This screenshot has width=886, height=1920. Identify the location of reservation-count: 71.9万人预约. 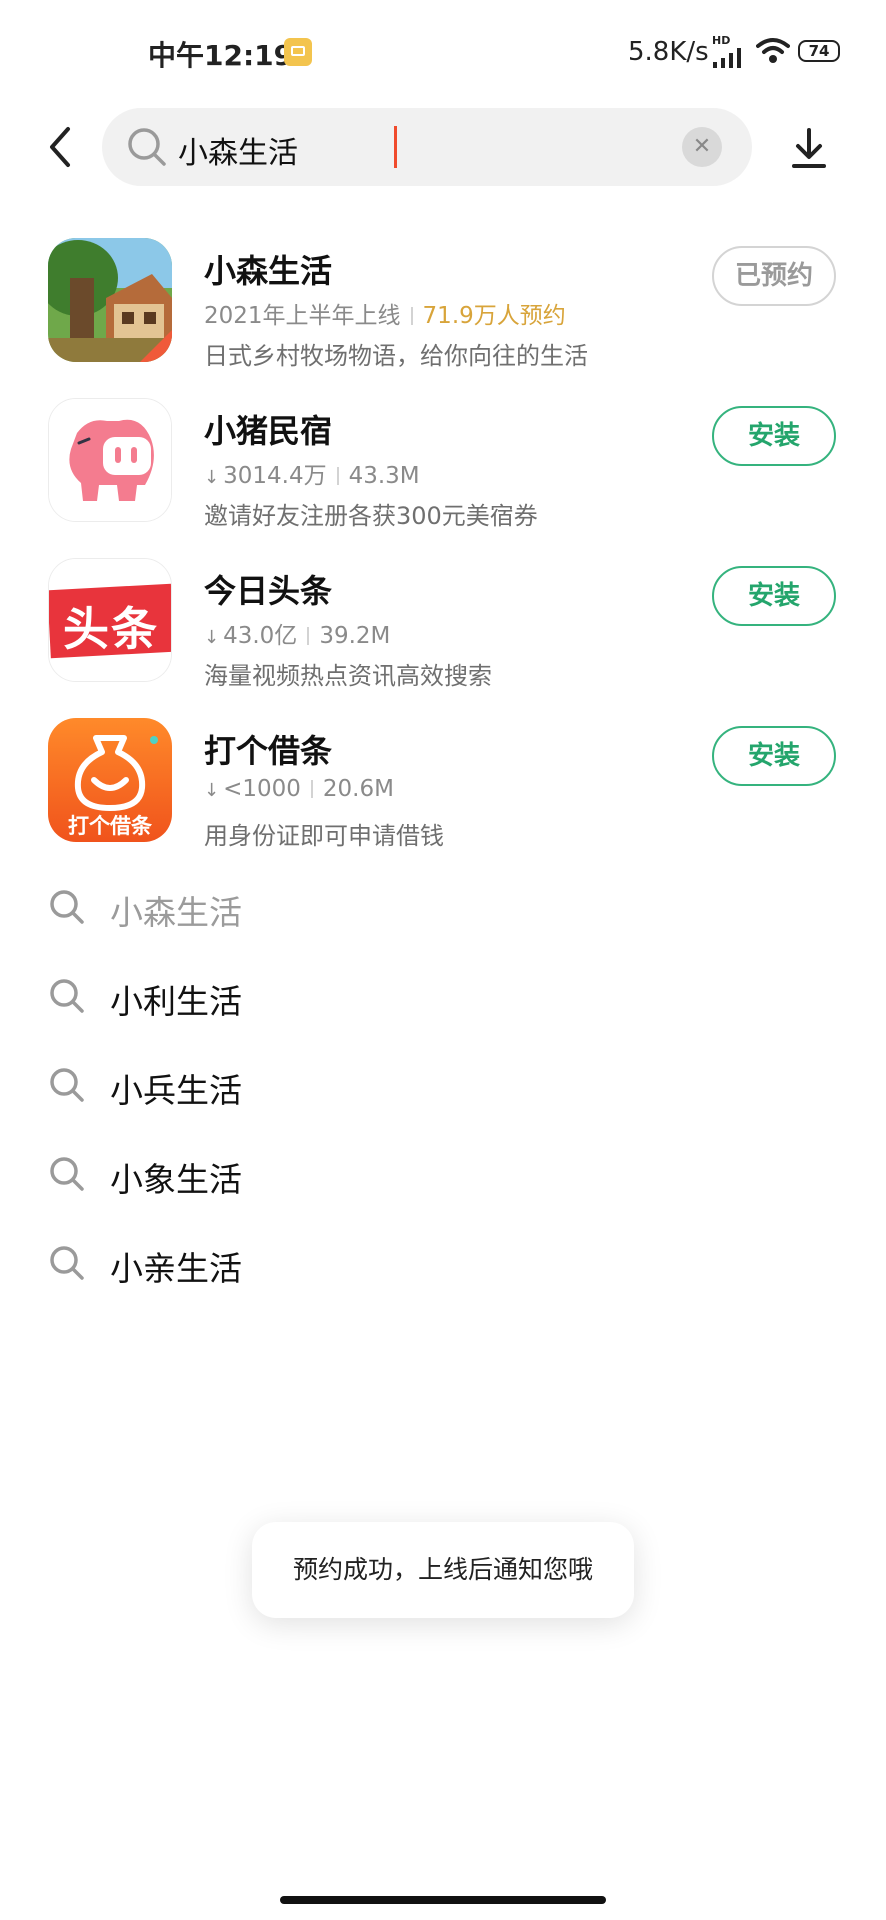
(494, 316).